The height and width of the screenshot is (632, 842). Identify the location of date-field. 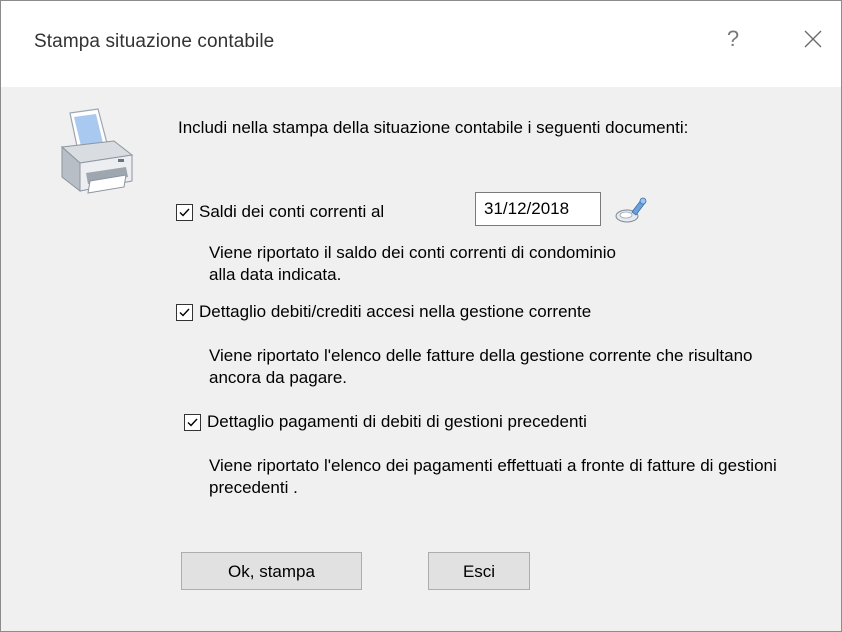
(538, 209).